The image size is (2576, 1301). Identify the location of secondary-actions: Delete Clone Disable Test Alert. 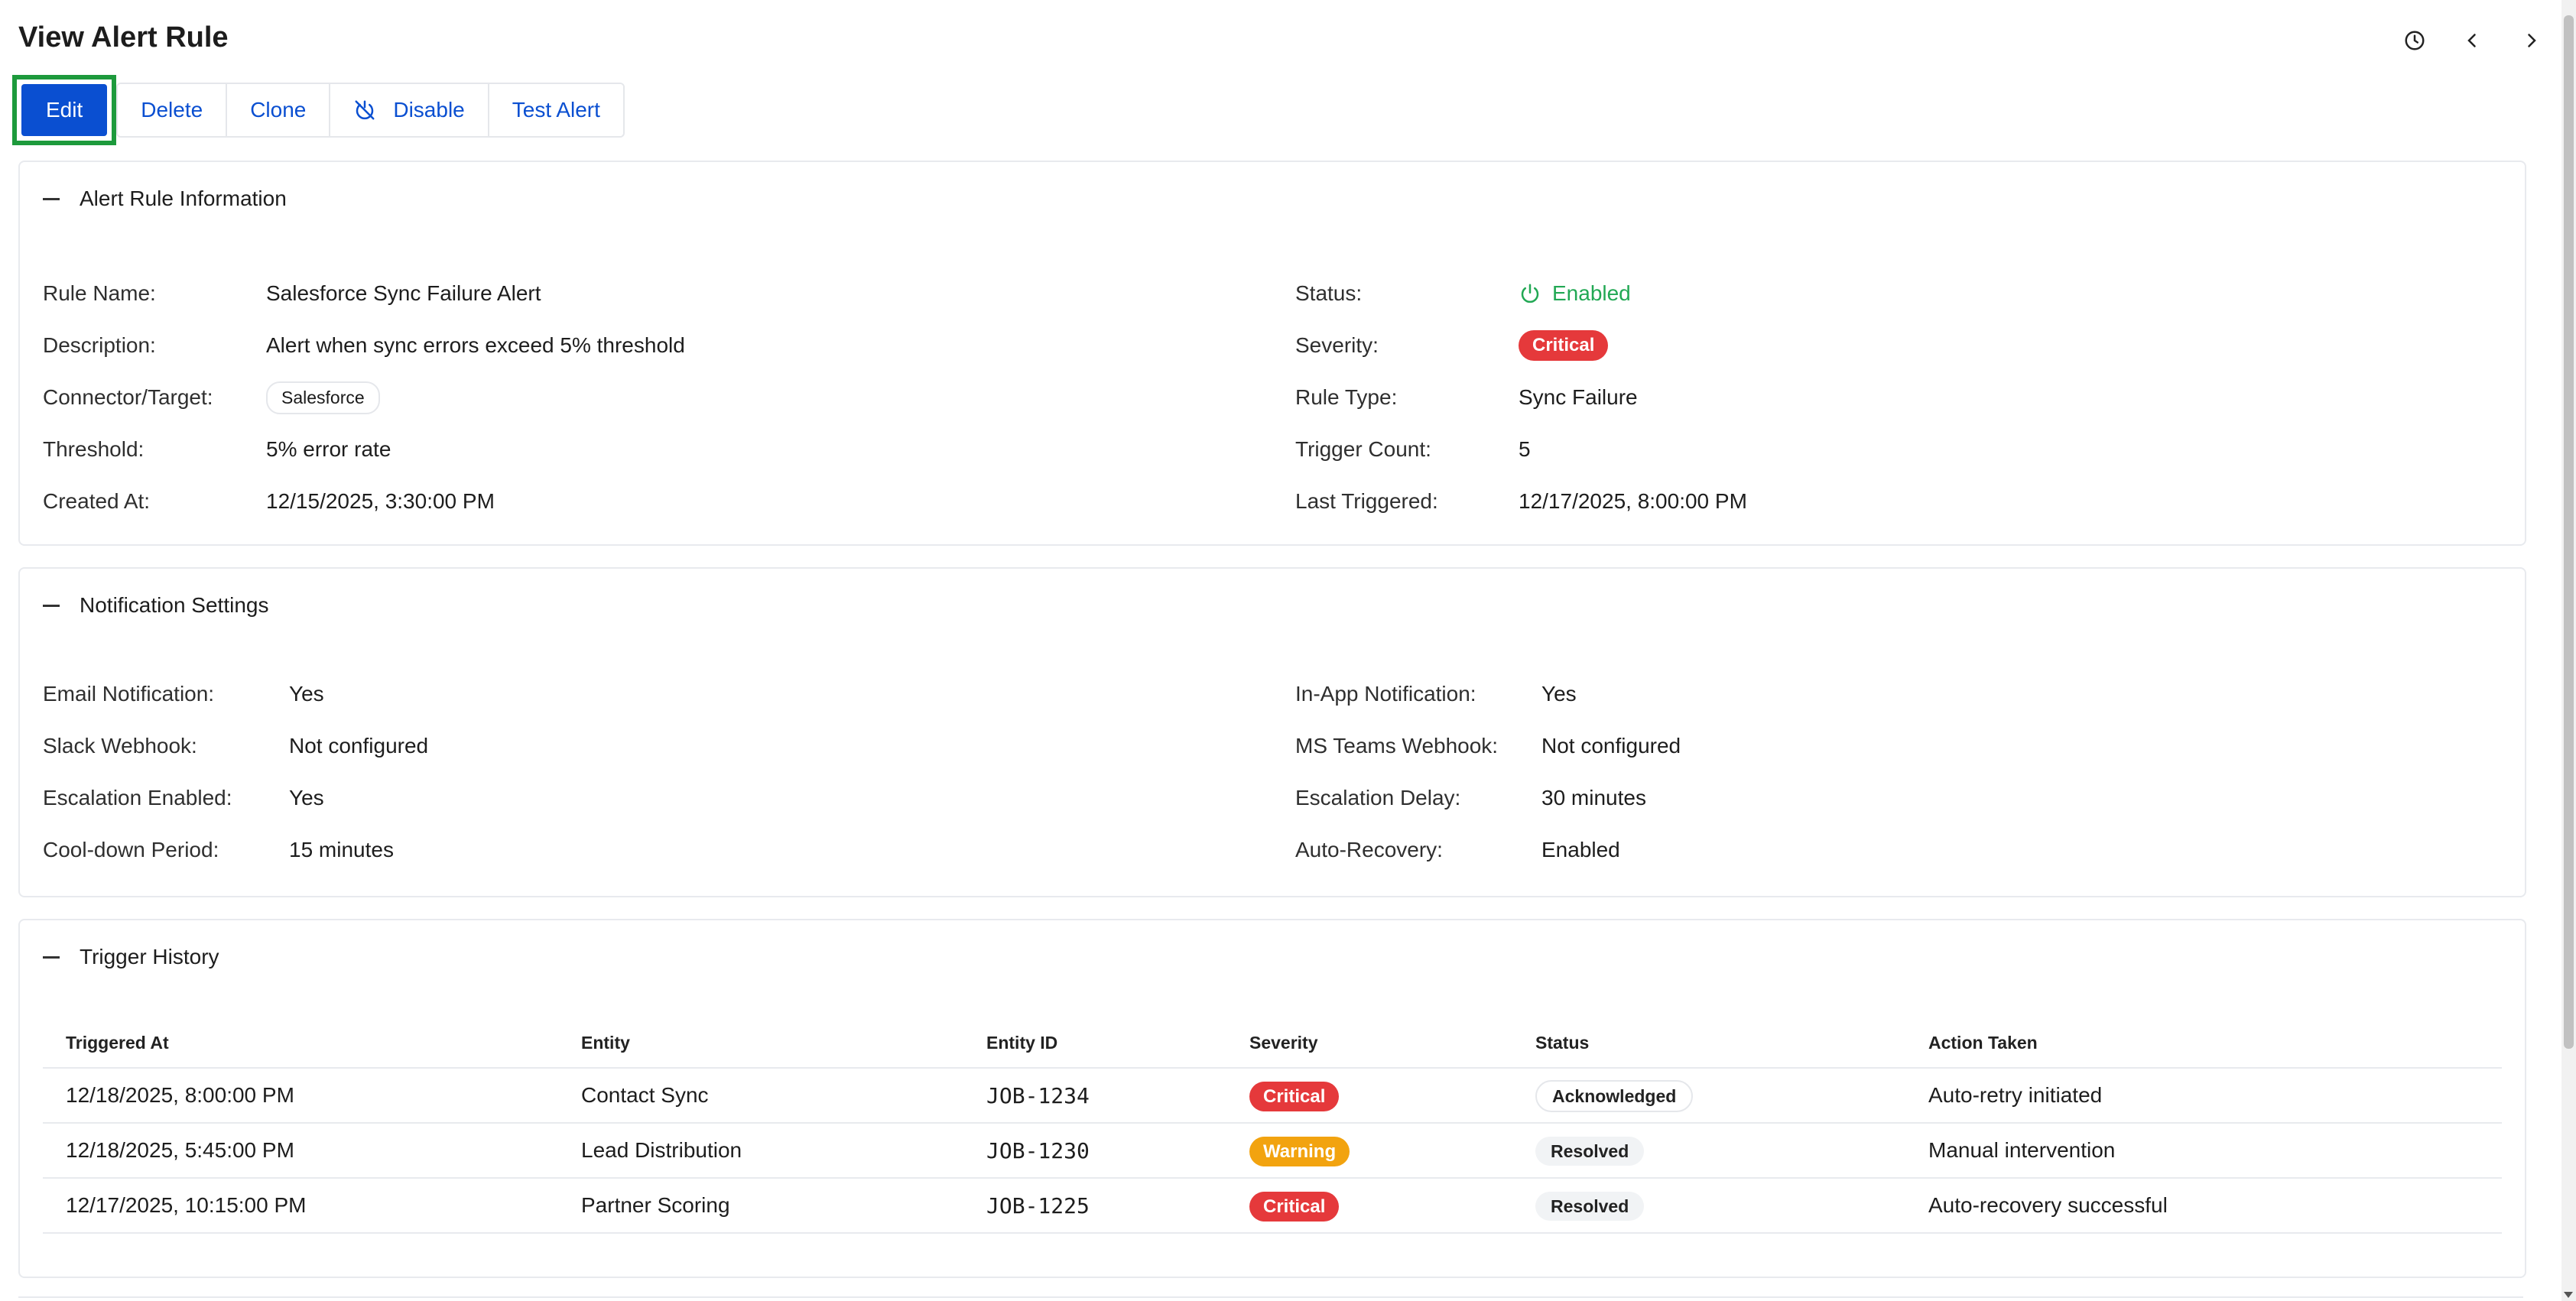
(371, 111).